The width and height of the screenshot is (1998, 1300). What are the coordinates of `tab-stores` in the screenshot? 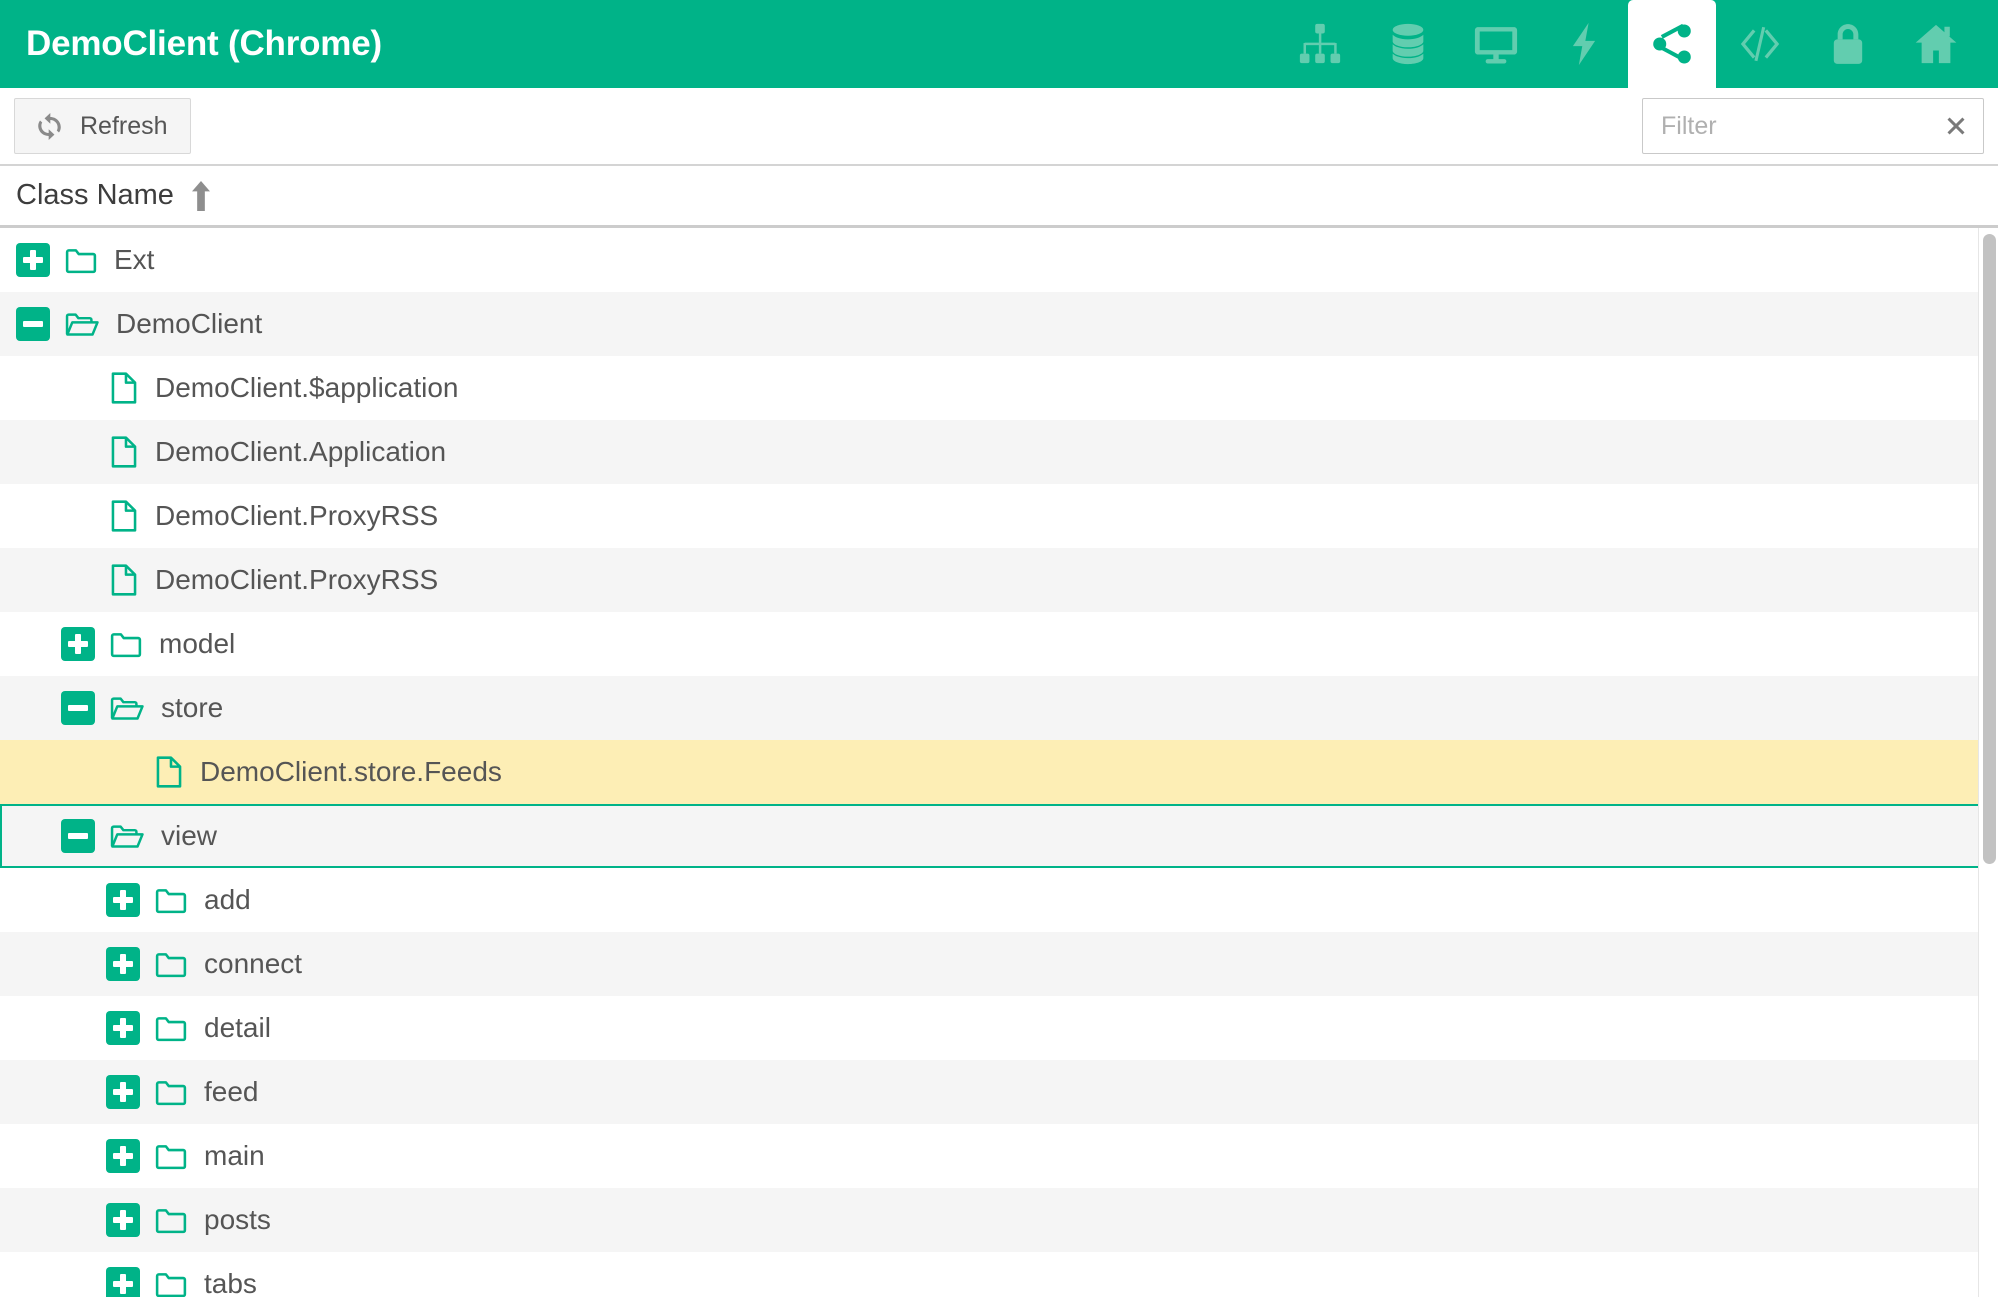 It's located at (1408, 44).